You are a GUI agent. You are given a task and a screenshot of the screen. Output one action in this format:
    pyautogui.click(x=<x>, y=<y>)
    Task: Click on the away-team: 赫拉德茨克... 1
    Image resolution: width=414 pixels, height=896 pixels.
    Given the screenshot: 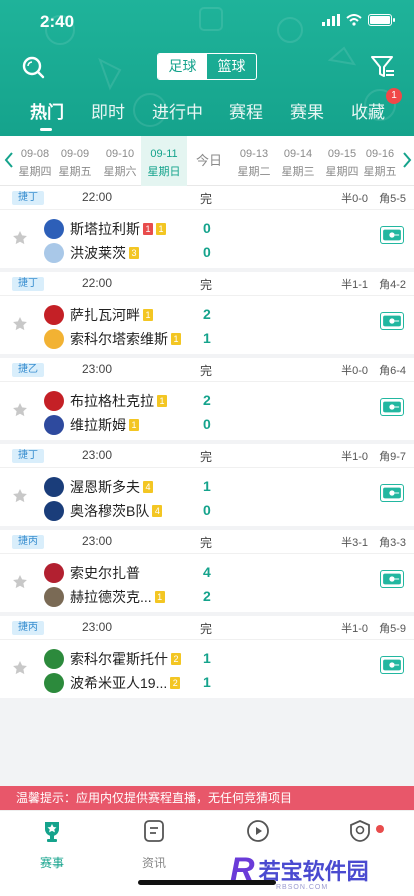 What is the action you would take?
    pyautogui.click(x=104, y=597)
    